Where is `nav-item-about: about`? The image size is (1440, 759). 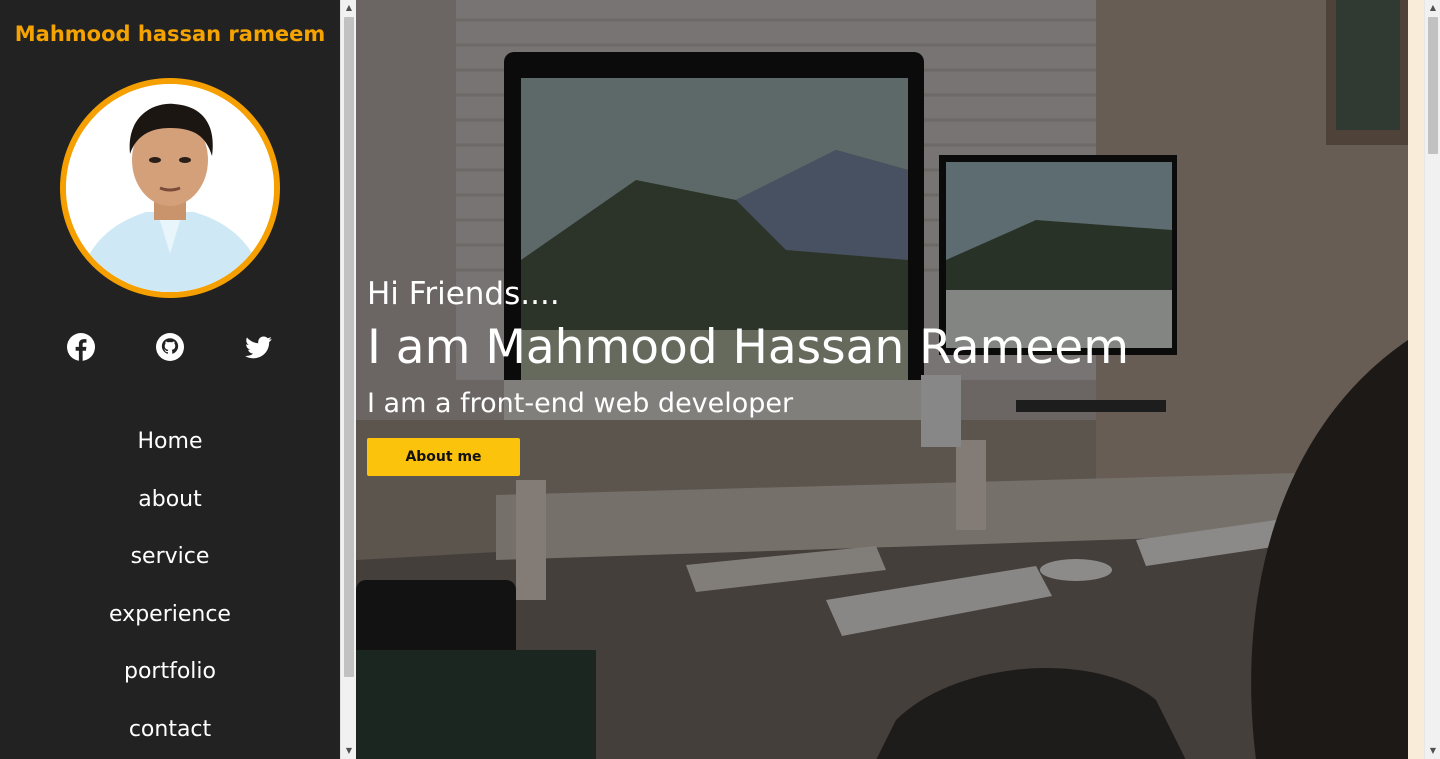
nav-item-about: about is located at coordinates (170, 507).